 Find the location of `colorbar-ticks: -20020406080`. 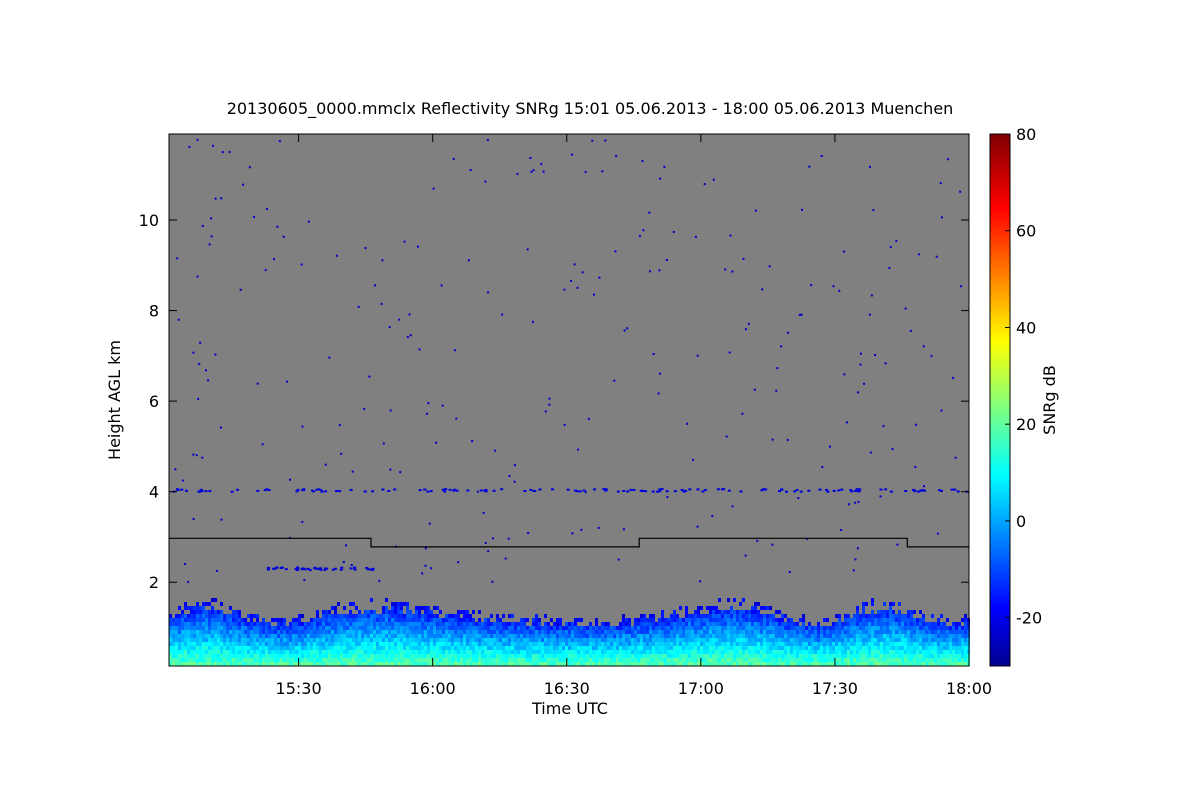

colorbar-ticks: -20020406080 is located at coordinates (1023, 376).